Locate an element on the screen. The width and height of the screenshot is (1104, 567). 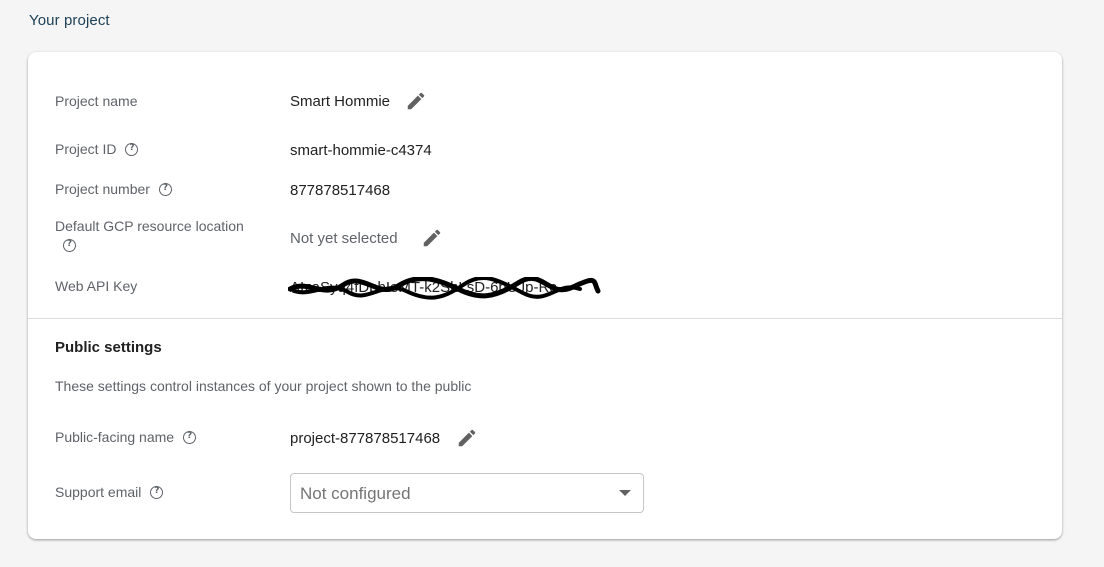
project-name-label: Project name is located at coordinates (96, 101).